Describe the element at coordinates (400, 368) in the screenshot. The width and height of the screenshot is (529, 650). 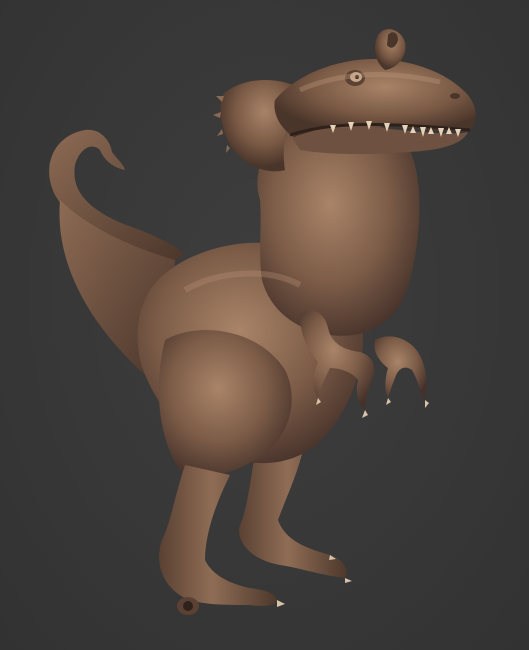
I see `left-arm` at that location.